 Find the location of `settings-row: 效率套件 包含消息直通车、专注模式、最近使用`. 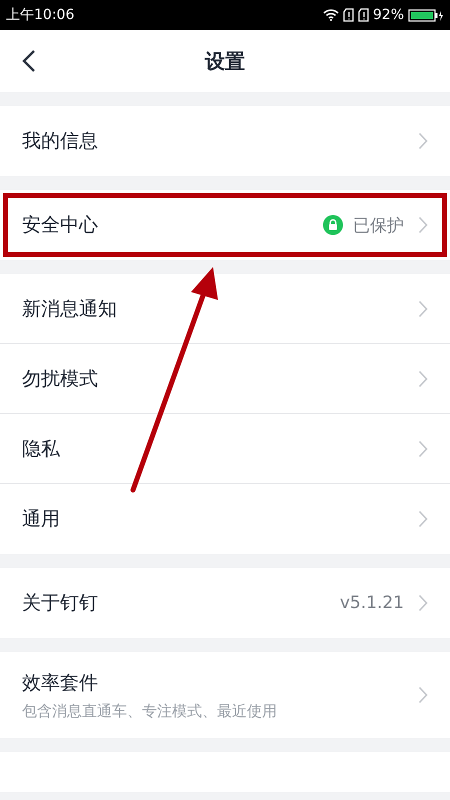

settings-row: 效率套件 包含消息直通车、专注模式、最近使用 is located at coordinates (225, 695).